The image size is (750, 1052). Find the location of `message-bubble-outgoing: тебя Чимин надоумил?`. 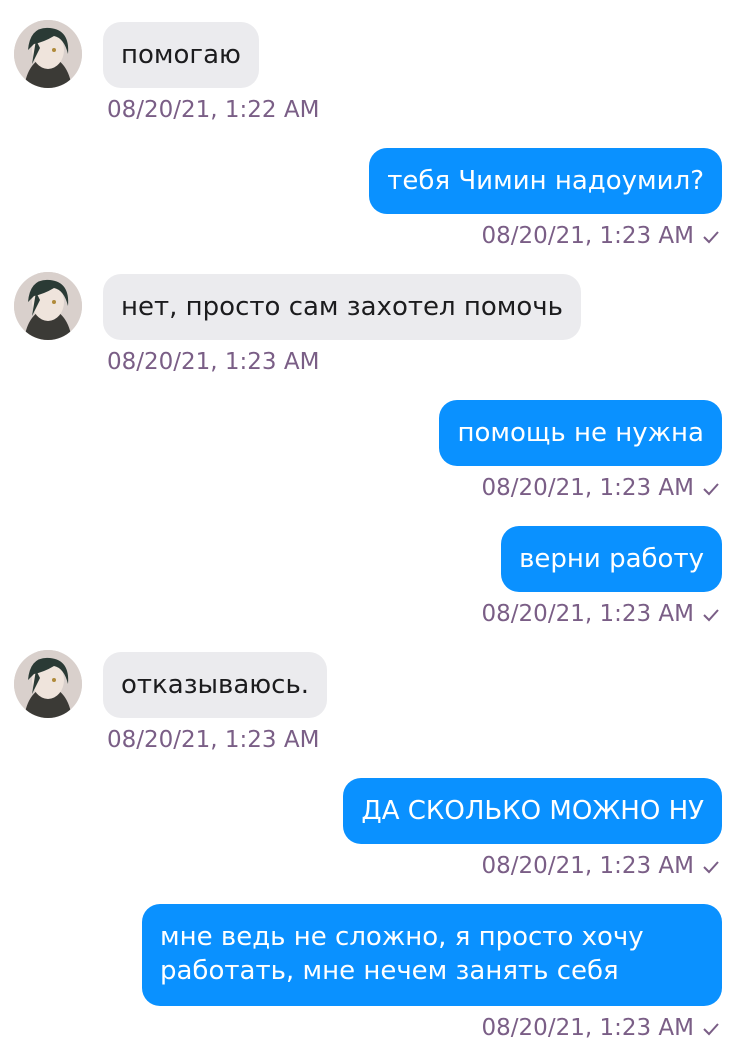

message-bubble-outgoing: тебя Чимин надоумил? is located at coordinates (545, 181).